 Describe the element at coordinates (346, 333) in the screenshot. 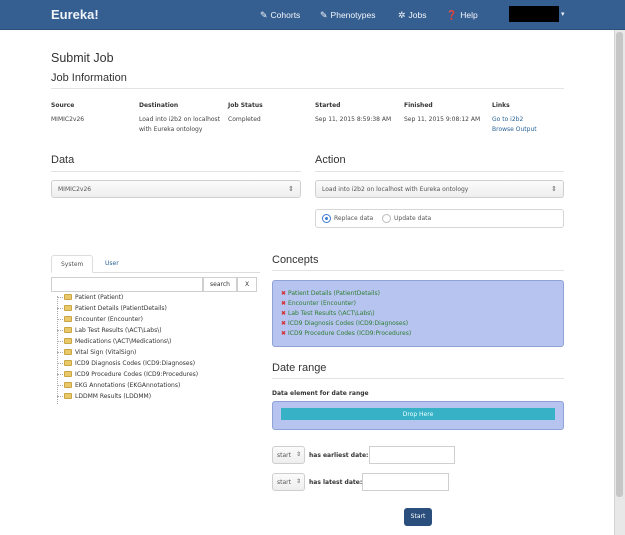

I see `concept-item: ✖ ICD9 Procedure Codes (ICD9:Procedures)` at that location.